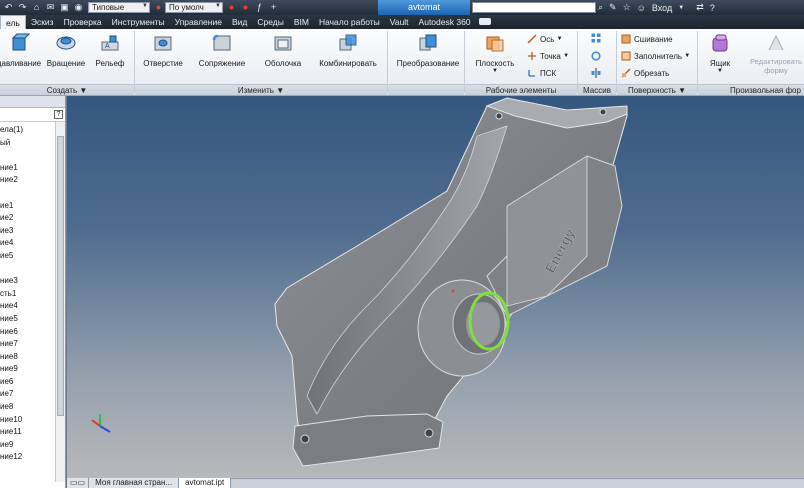 The height and width of the screenshot is (488, 804). Describe the element at coordinates (534, 7) in the screenshot. I see `search-input` at that location.